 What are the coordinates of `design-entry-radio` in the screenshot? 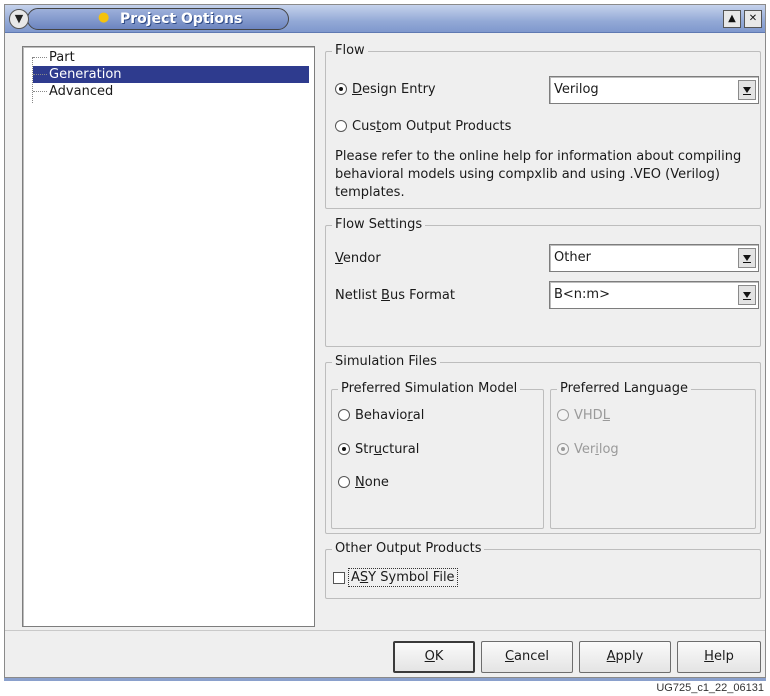 It's located at (341, 89).